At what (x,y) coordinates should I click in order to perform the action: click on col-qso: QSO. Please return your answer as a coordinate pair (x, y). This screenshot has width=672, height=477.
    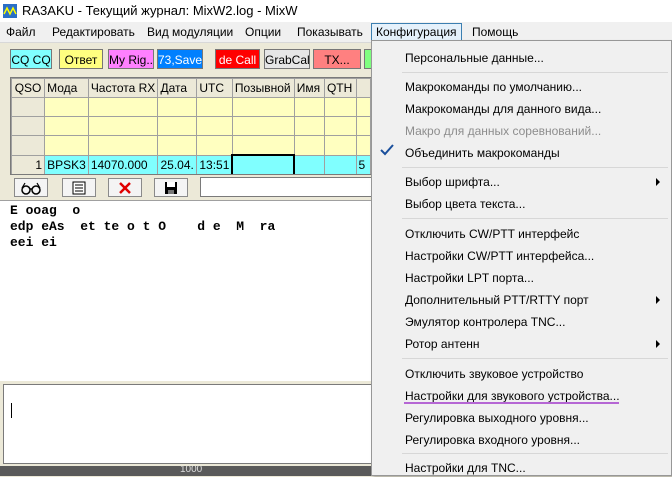
    Looking at the image, I should click on (28, 88).